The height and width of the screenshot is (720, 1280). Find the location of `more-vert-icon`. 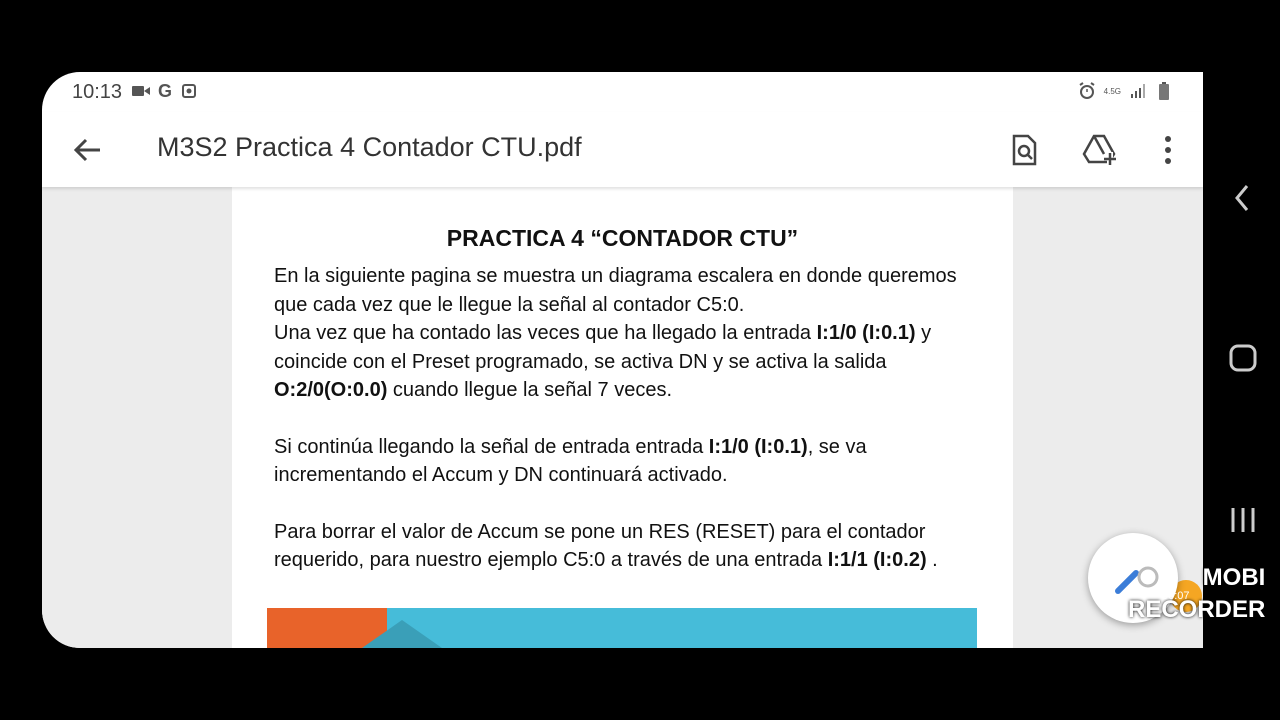

more-vert-icon is located at coordinates (1168, 150).